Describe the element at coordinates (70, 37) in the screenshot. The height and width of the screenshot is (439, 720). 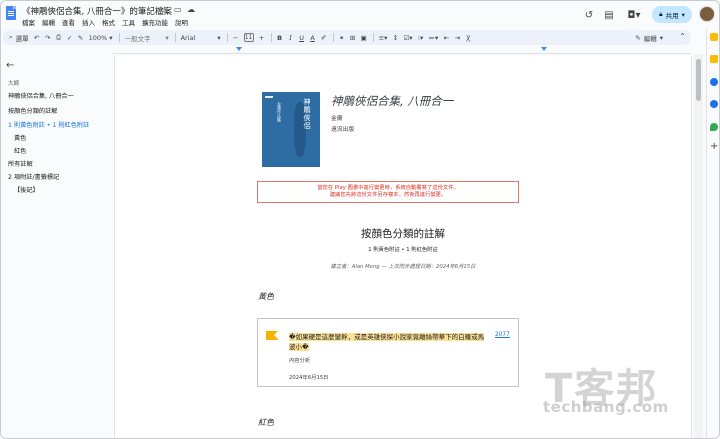
I see `spellcheck-icon: ✓` at that location.